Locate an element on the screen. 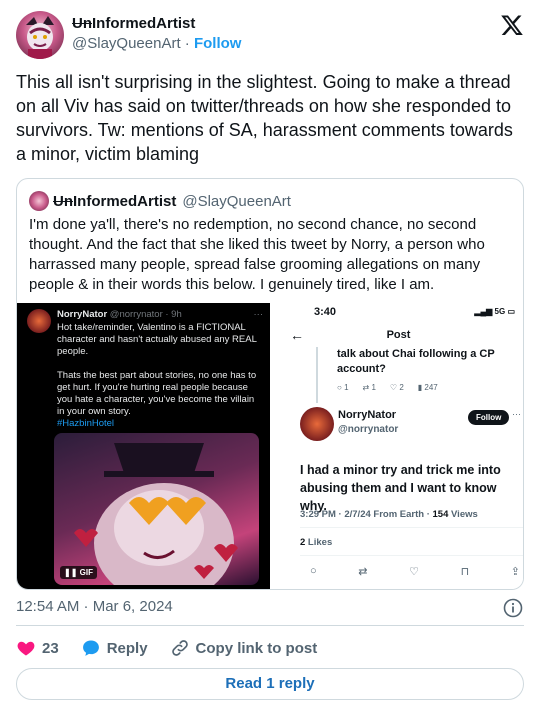  norry-post-actions: ○ ⇄ ♡ ⊓ ⇪ is located at coordinates (415, 571).